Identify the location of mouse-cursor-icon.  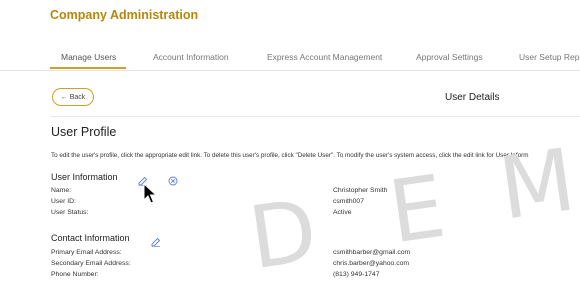
(151, 196).